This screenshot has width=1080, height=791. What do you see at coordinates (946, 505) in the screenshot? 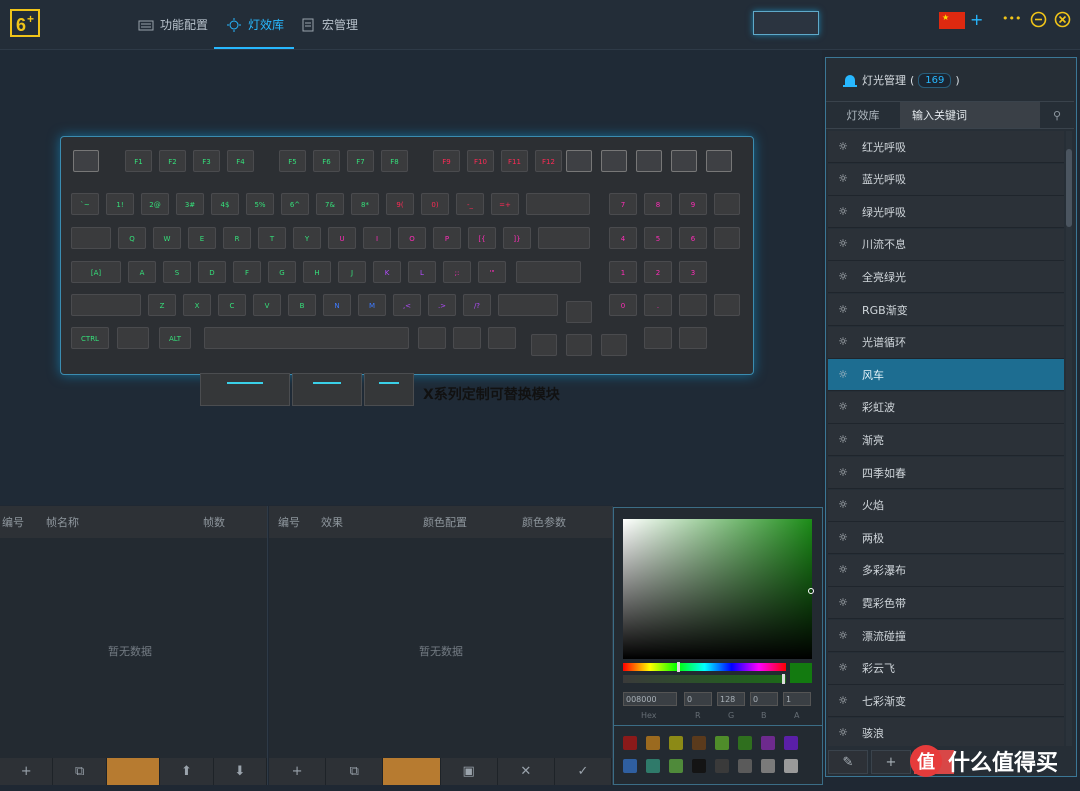
I see `effect-list-item: ☼ 火焰` at bounding box center [946, 505].